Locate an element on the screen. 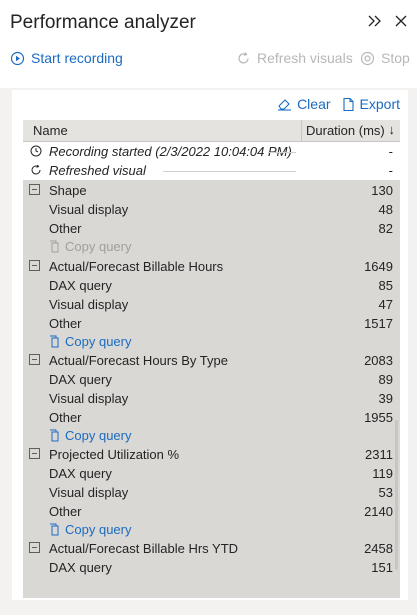  column-header-name: Name is located at coordinates (50, 130).